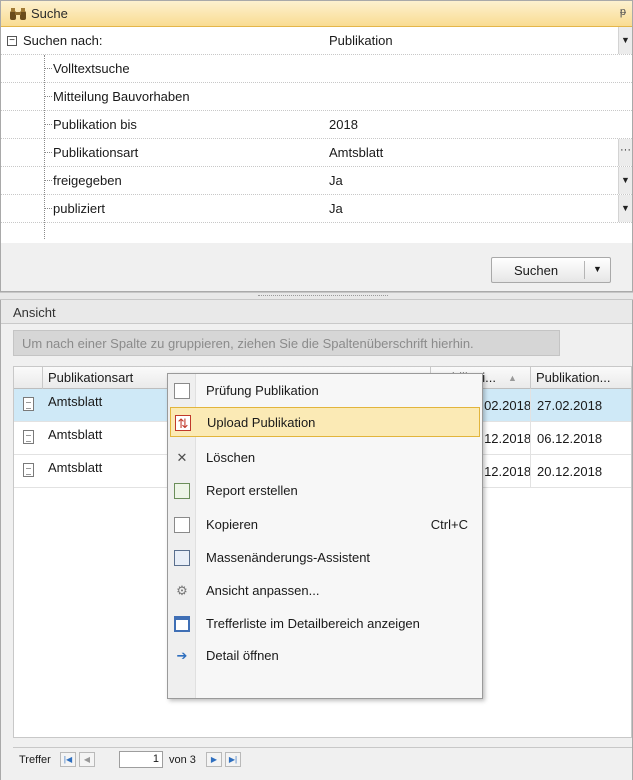 The image size is (633, 780). I want to click on property-label: Publikationsart, so click(96, 152).